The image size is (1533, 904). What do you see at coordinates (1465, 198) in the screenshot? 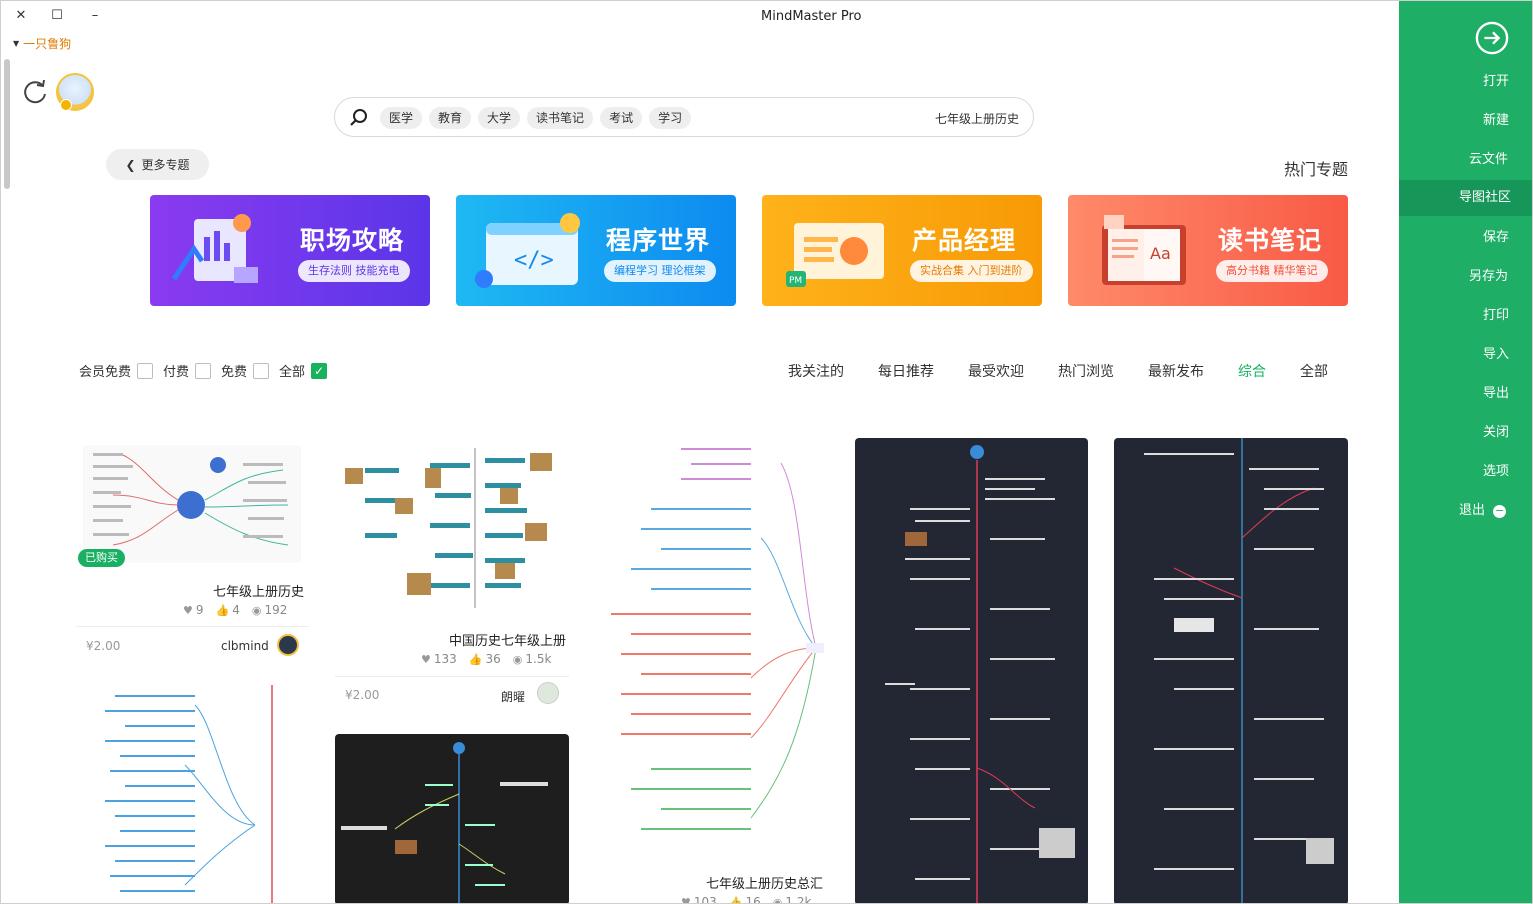
I see `sidebar-item-community: 导图社区` at bounding box center [1465, 198].